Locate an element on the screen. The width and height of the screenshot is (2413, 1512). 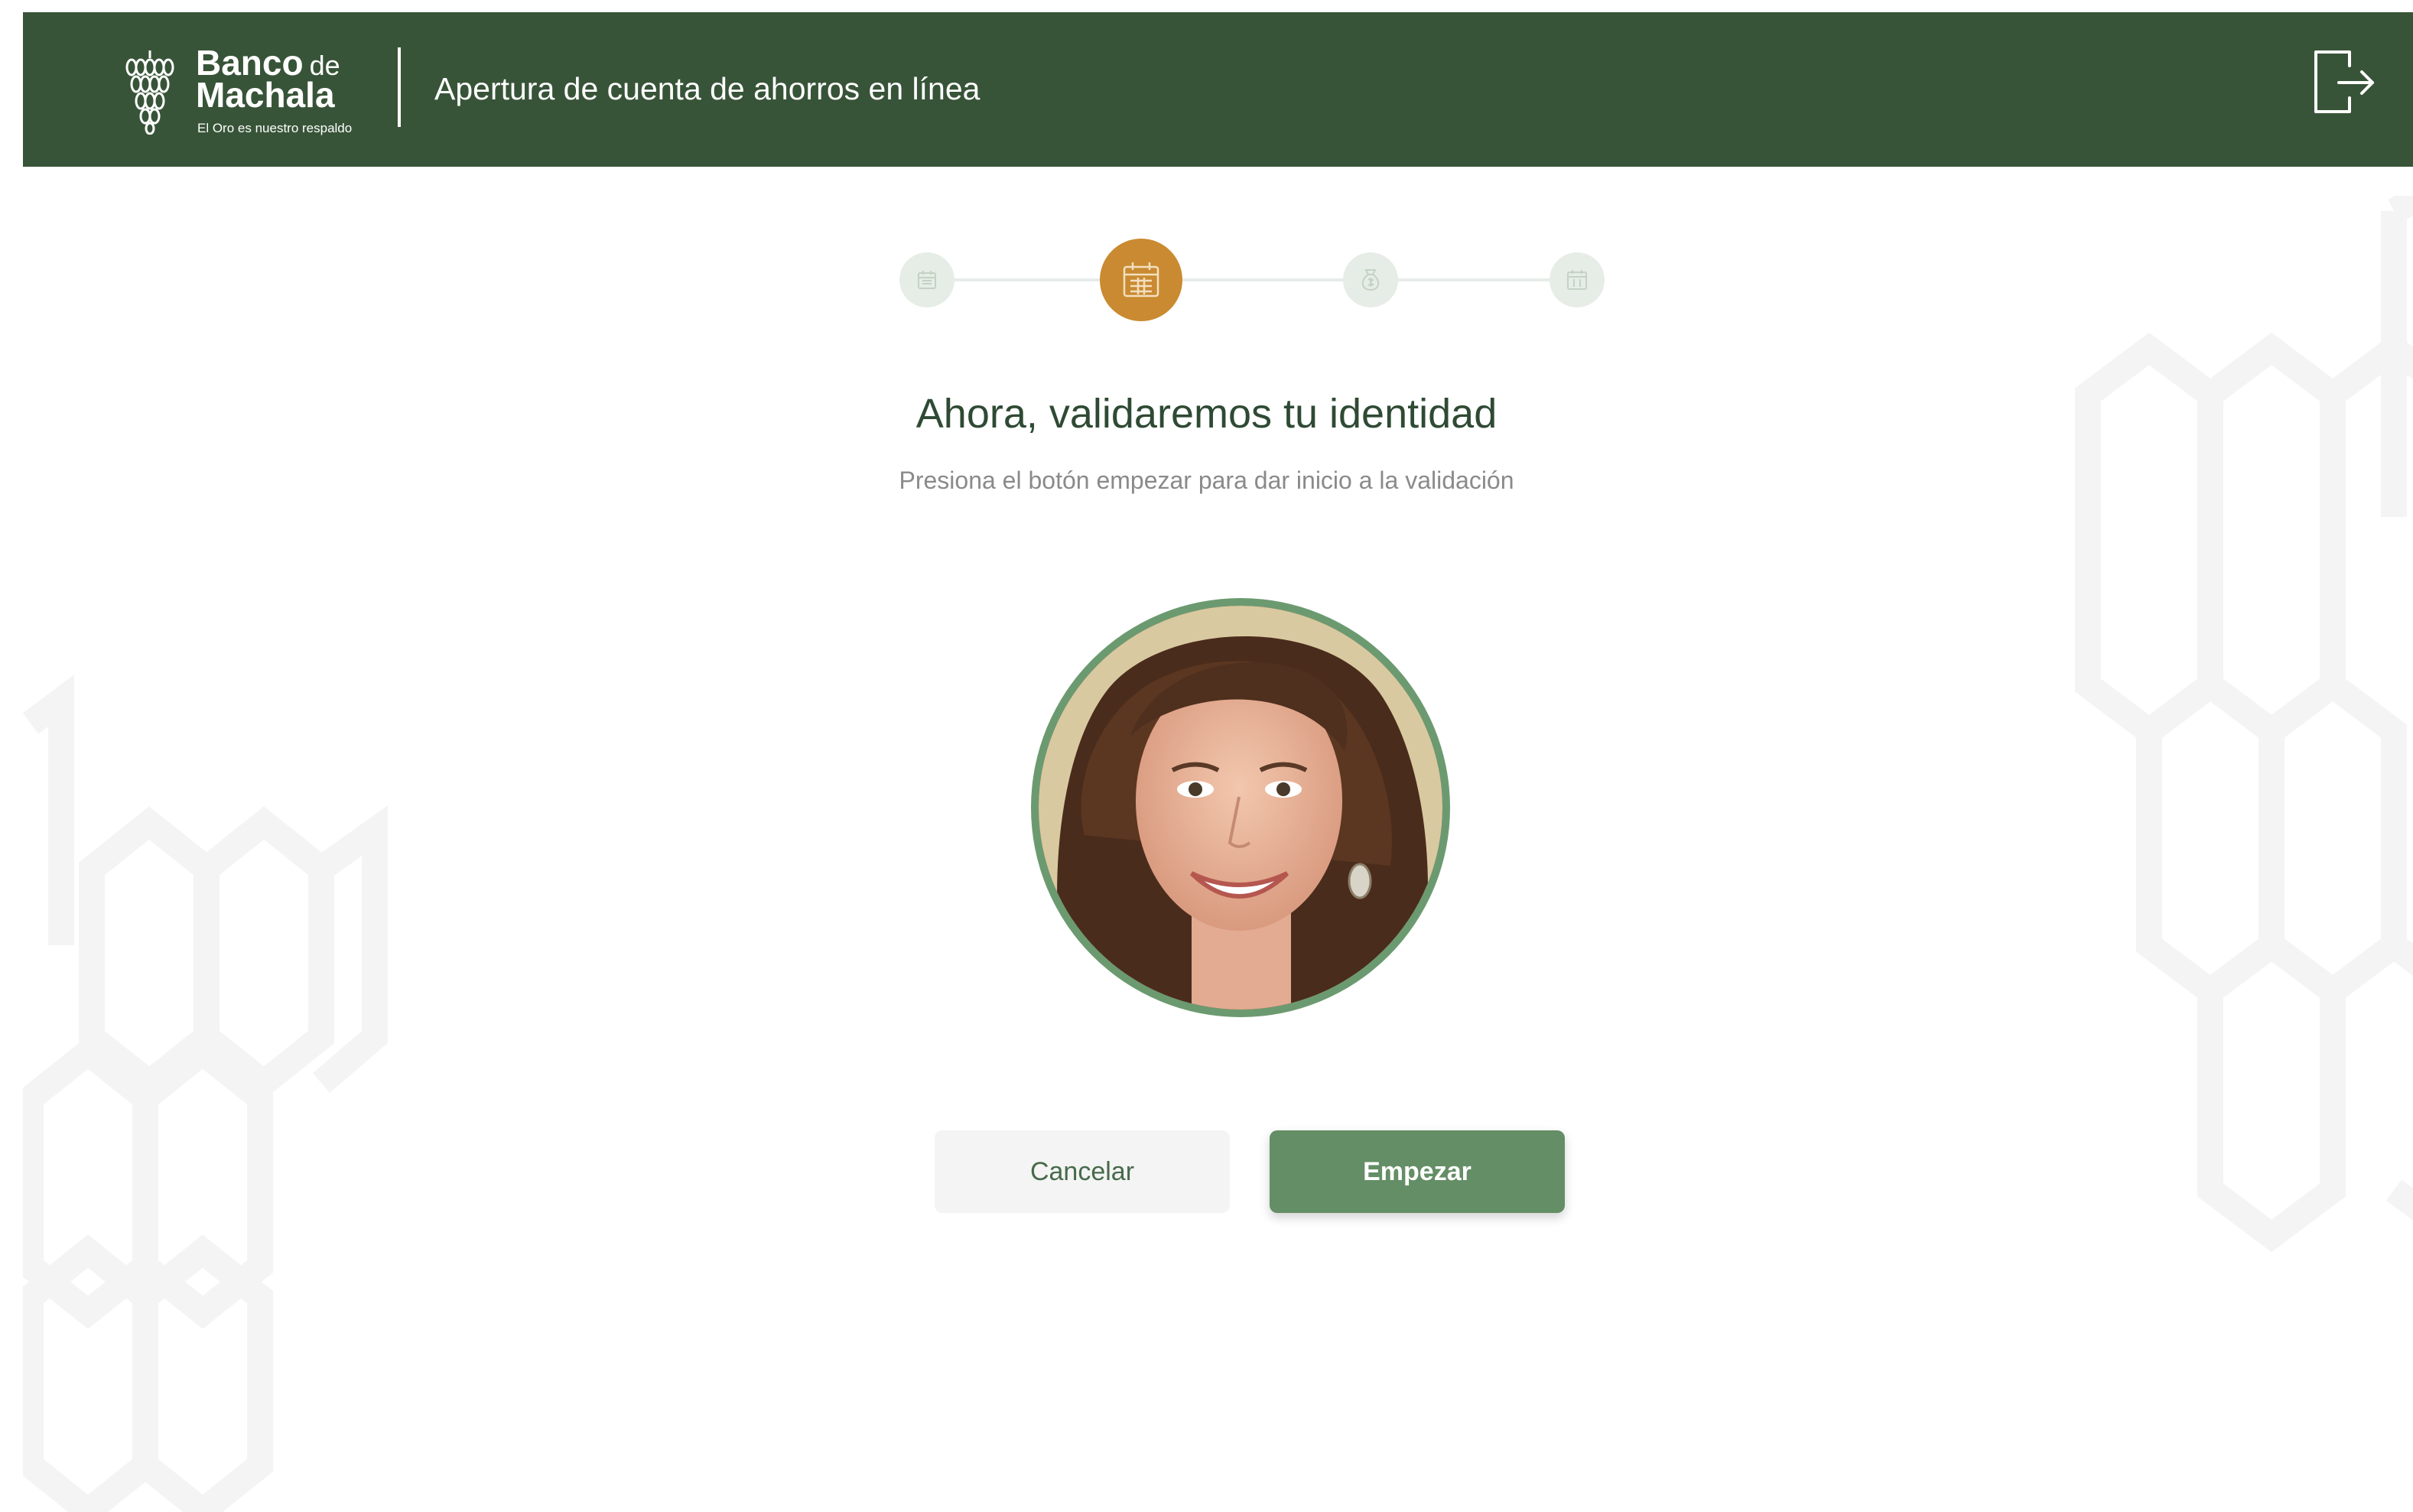
hexagon-pattern-right is located at coordinates (2244, 724).